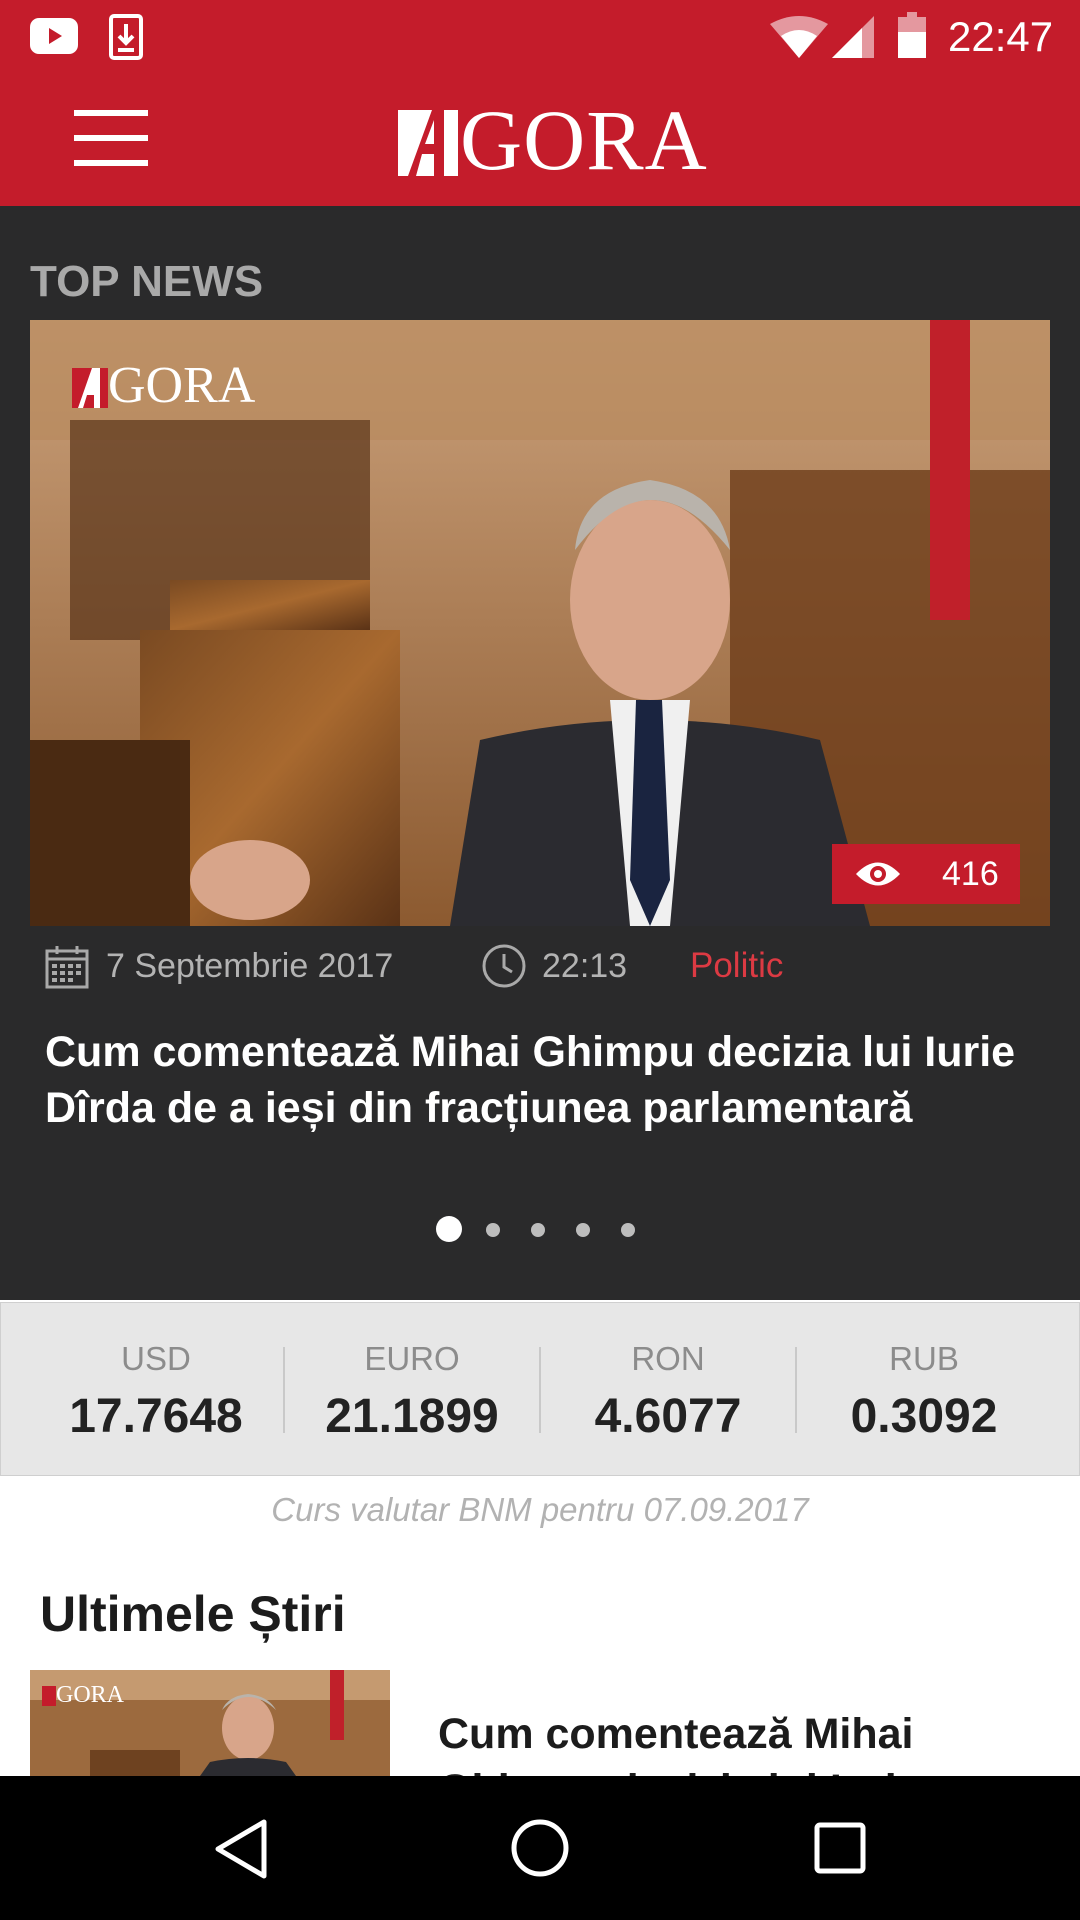 The height and width of the screenshot is (1920, 1080). What do you see at coordinates (668, 1358) in the screenshot?
I see `currency-code: RON` at bounding box center [668, 1358].